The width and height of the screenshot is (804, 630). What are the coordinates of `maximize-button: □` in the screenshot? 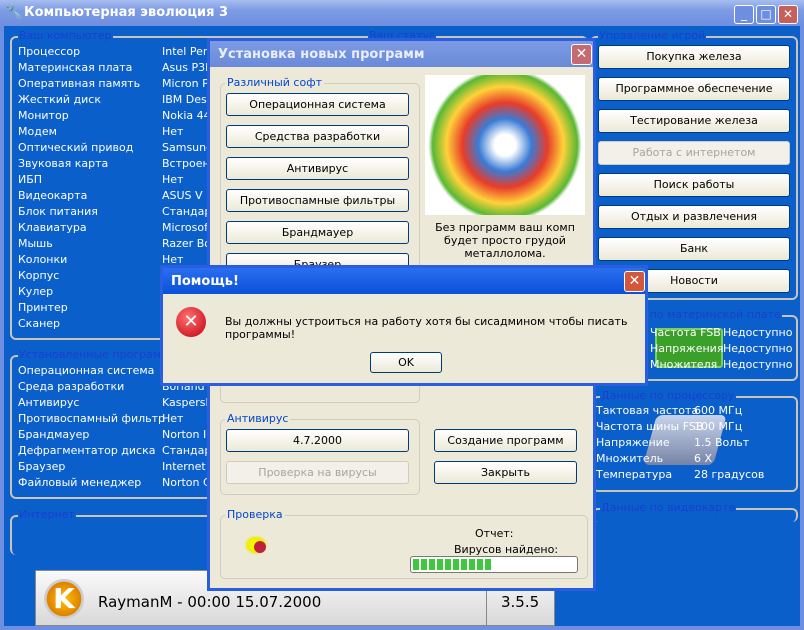 It's located at (766, 14).